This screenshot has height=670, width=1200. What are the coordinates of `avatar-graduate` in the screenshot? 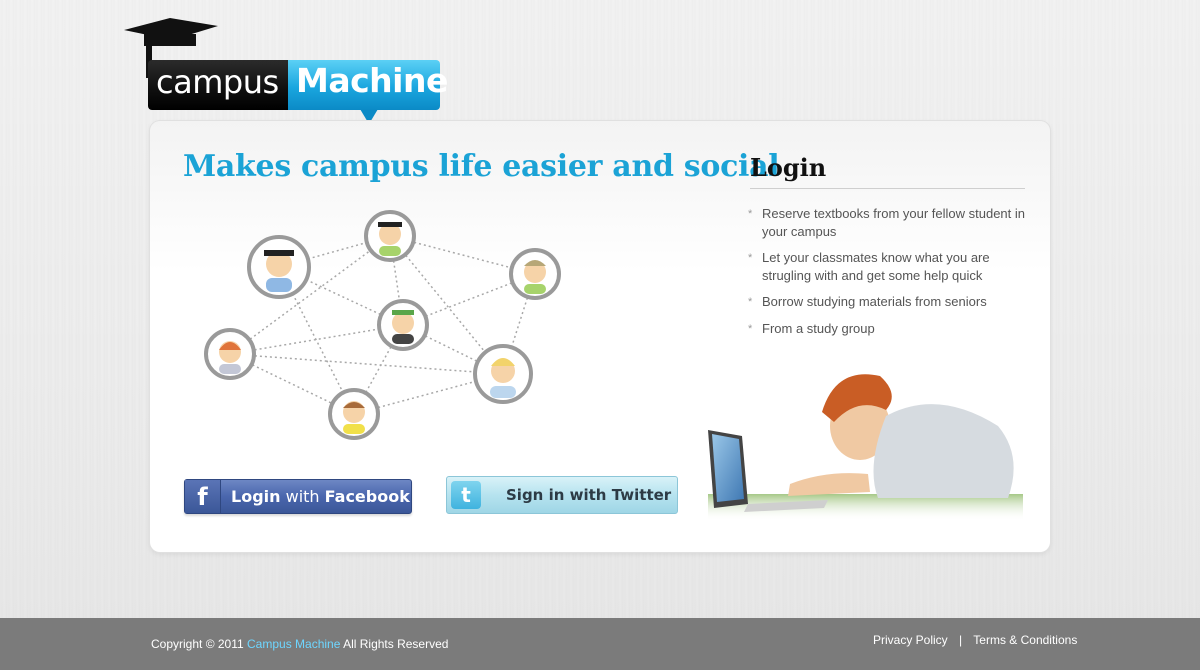 It's located at (279, 267).